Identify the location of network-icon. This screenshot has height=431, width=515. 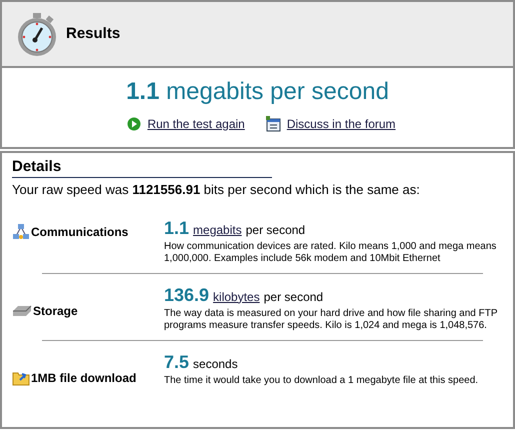
(21, 231).